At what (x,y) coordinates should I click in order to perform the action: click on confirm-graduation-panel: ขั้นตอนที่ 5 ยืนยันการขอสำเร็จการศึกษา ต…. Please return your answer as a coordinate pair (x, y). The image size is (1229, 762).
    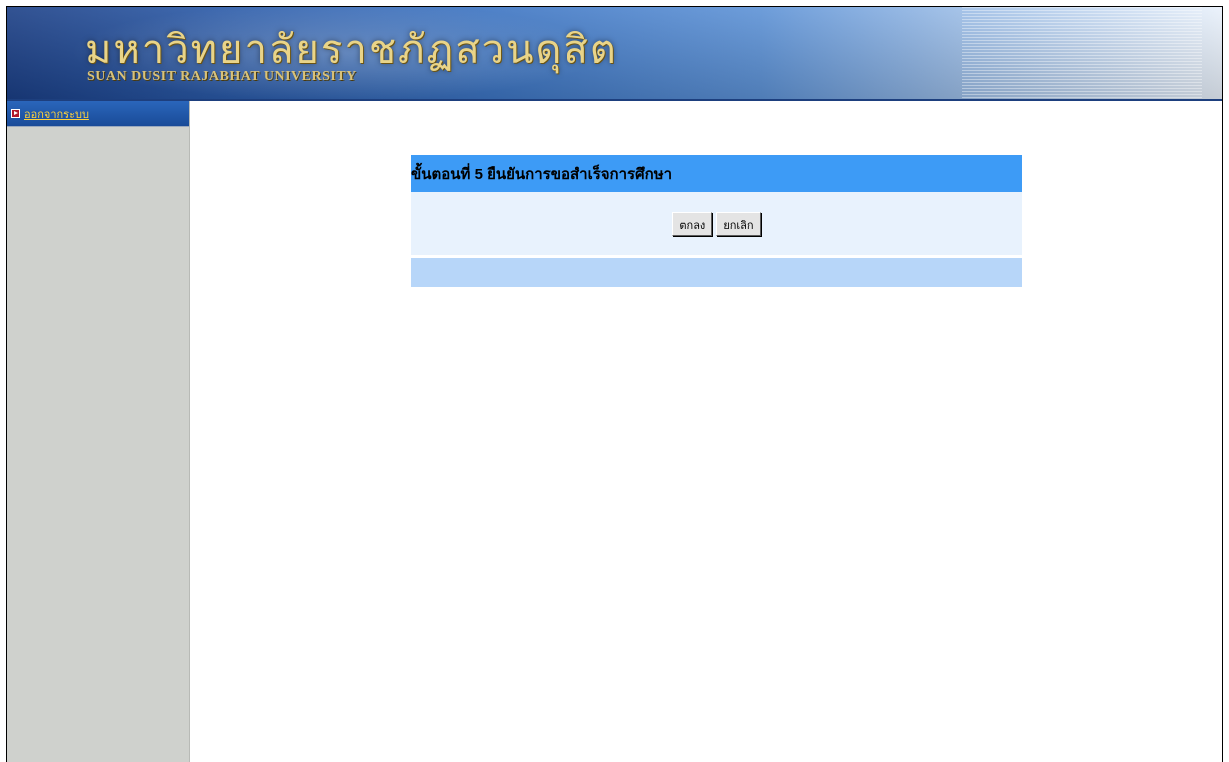
    Looking at the image, I should click on (716, 221).